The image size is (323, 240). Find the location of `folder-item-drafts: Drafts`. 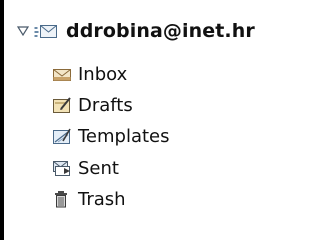

folder-item-drafts: Drafts is located at coordinates (92, 105).